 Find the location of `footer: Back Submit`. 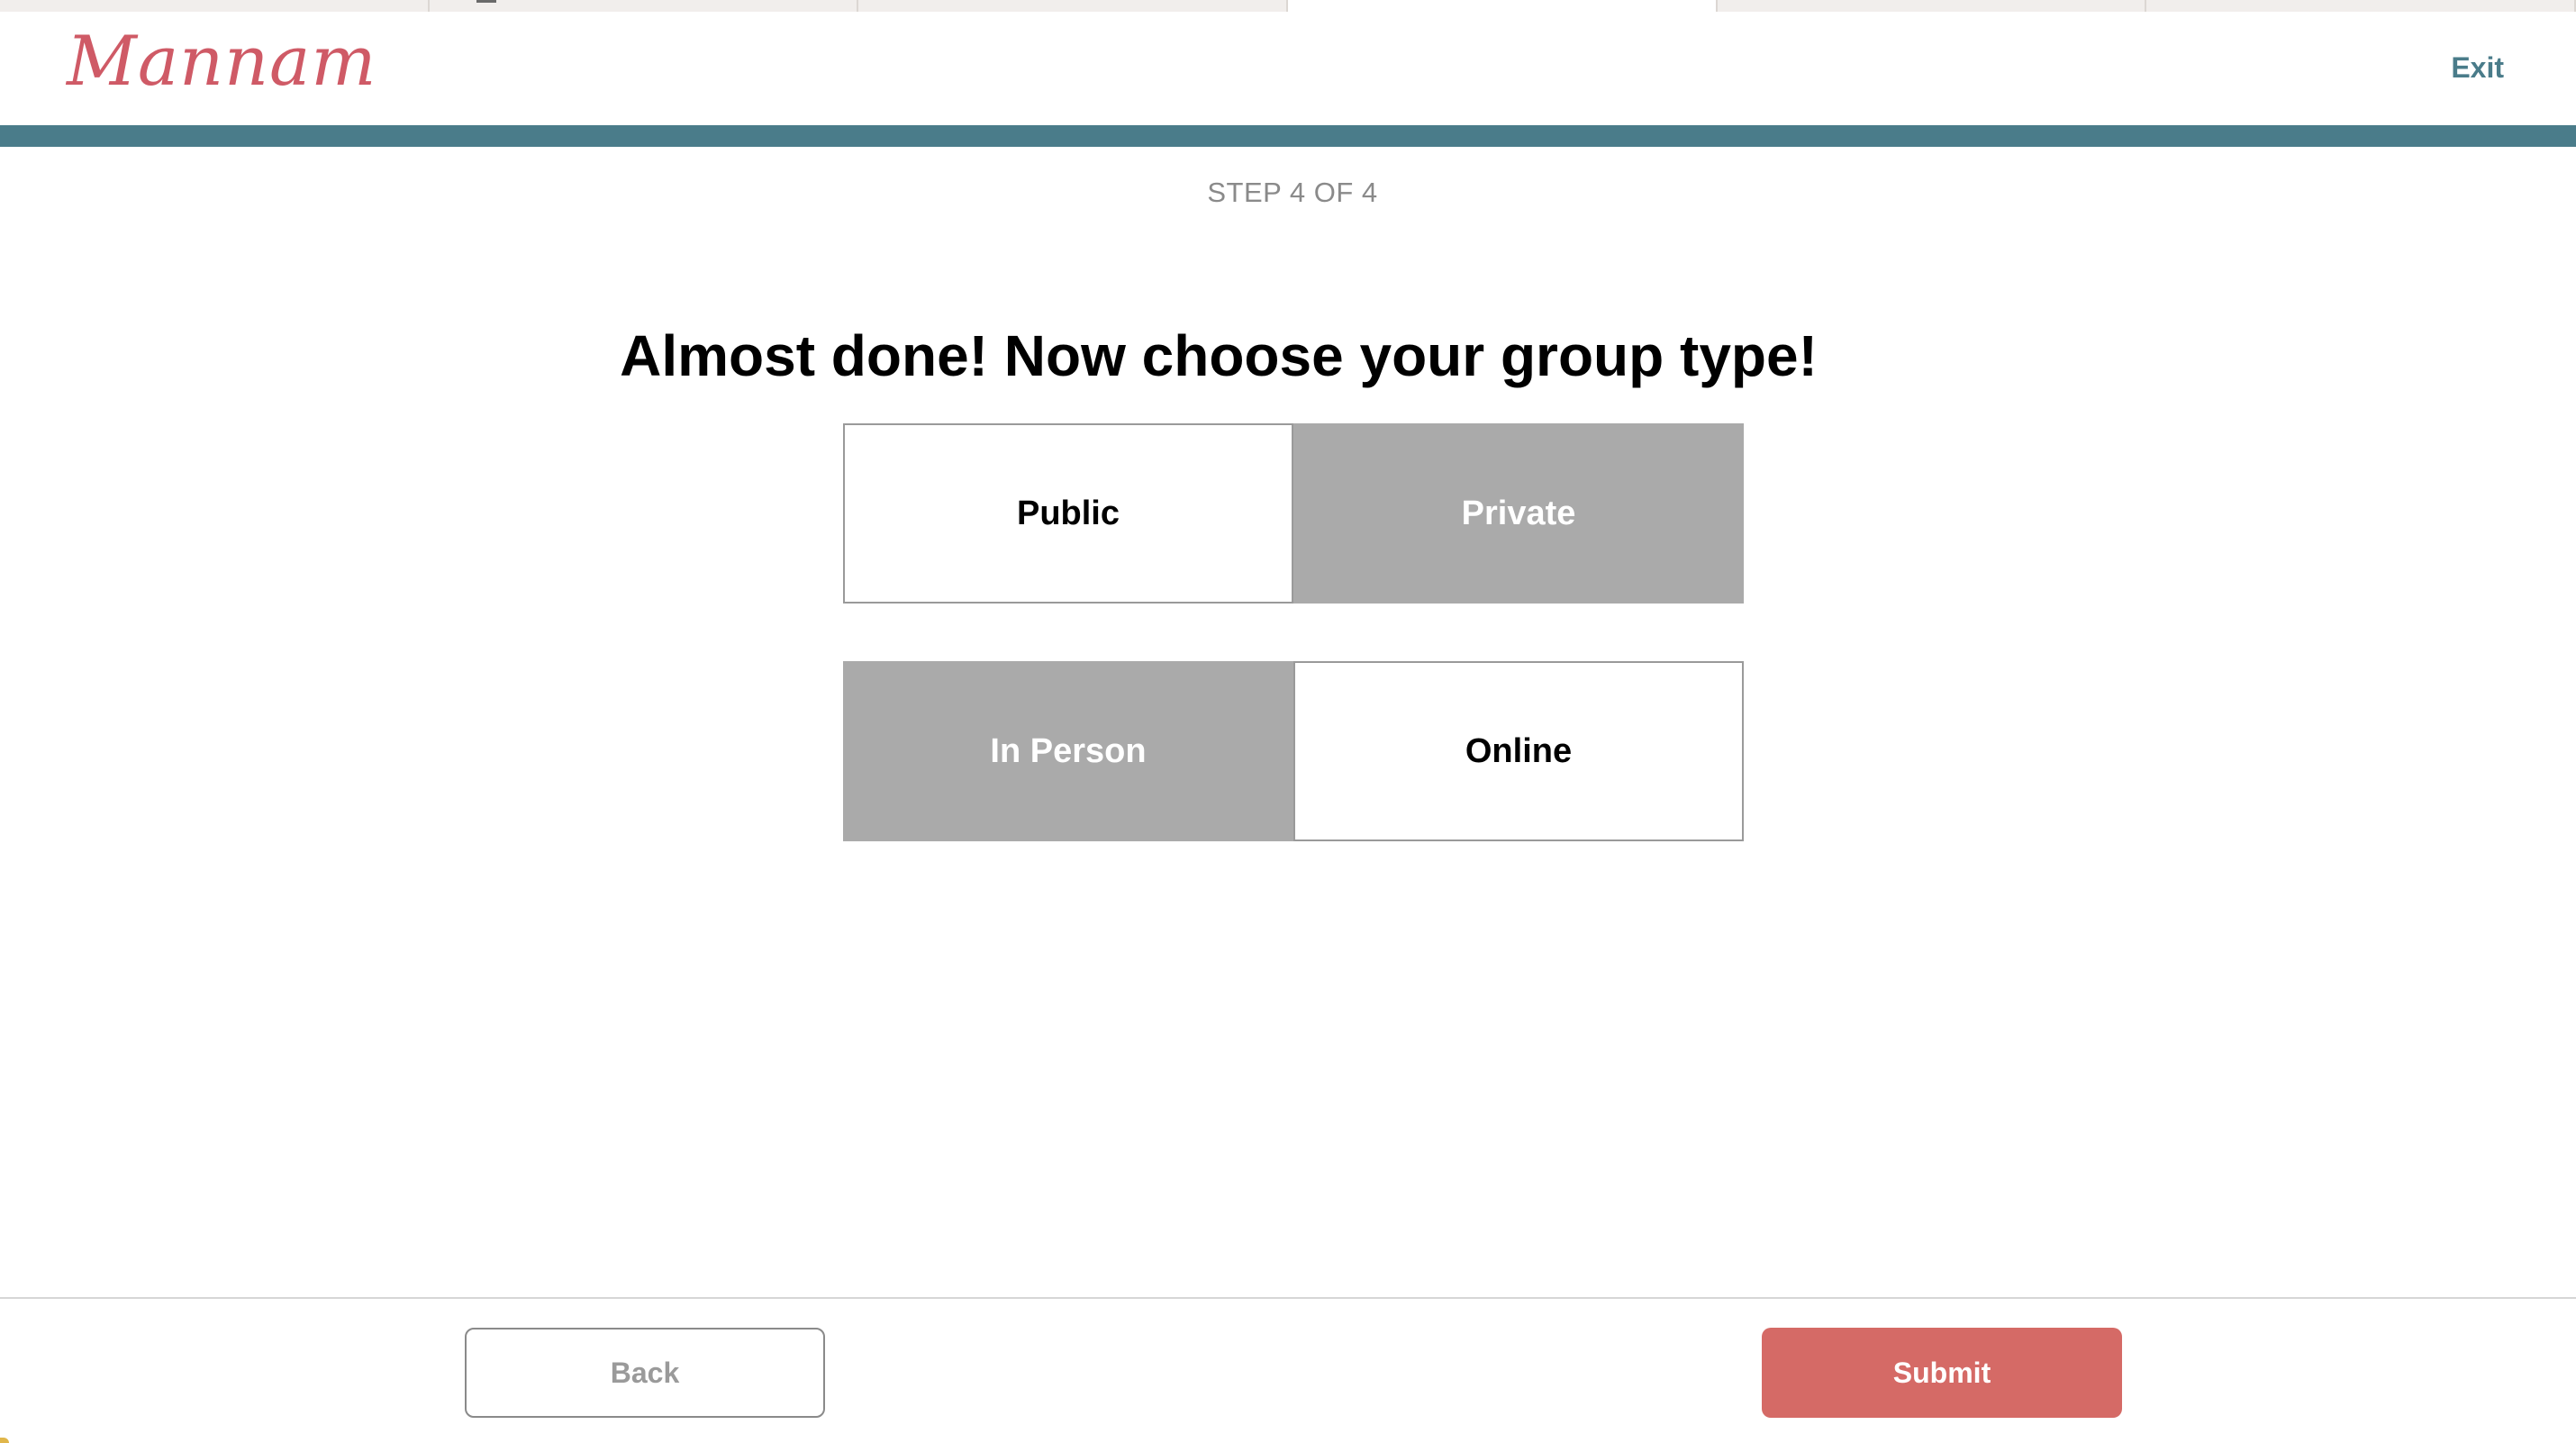

footer: Back Submit is located at coordinates (1288, 1370).